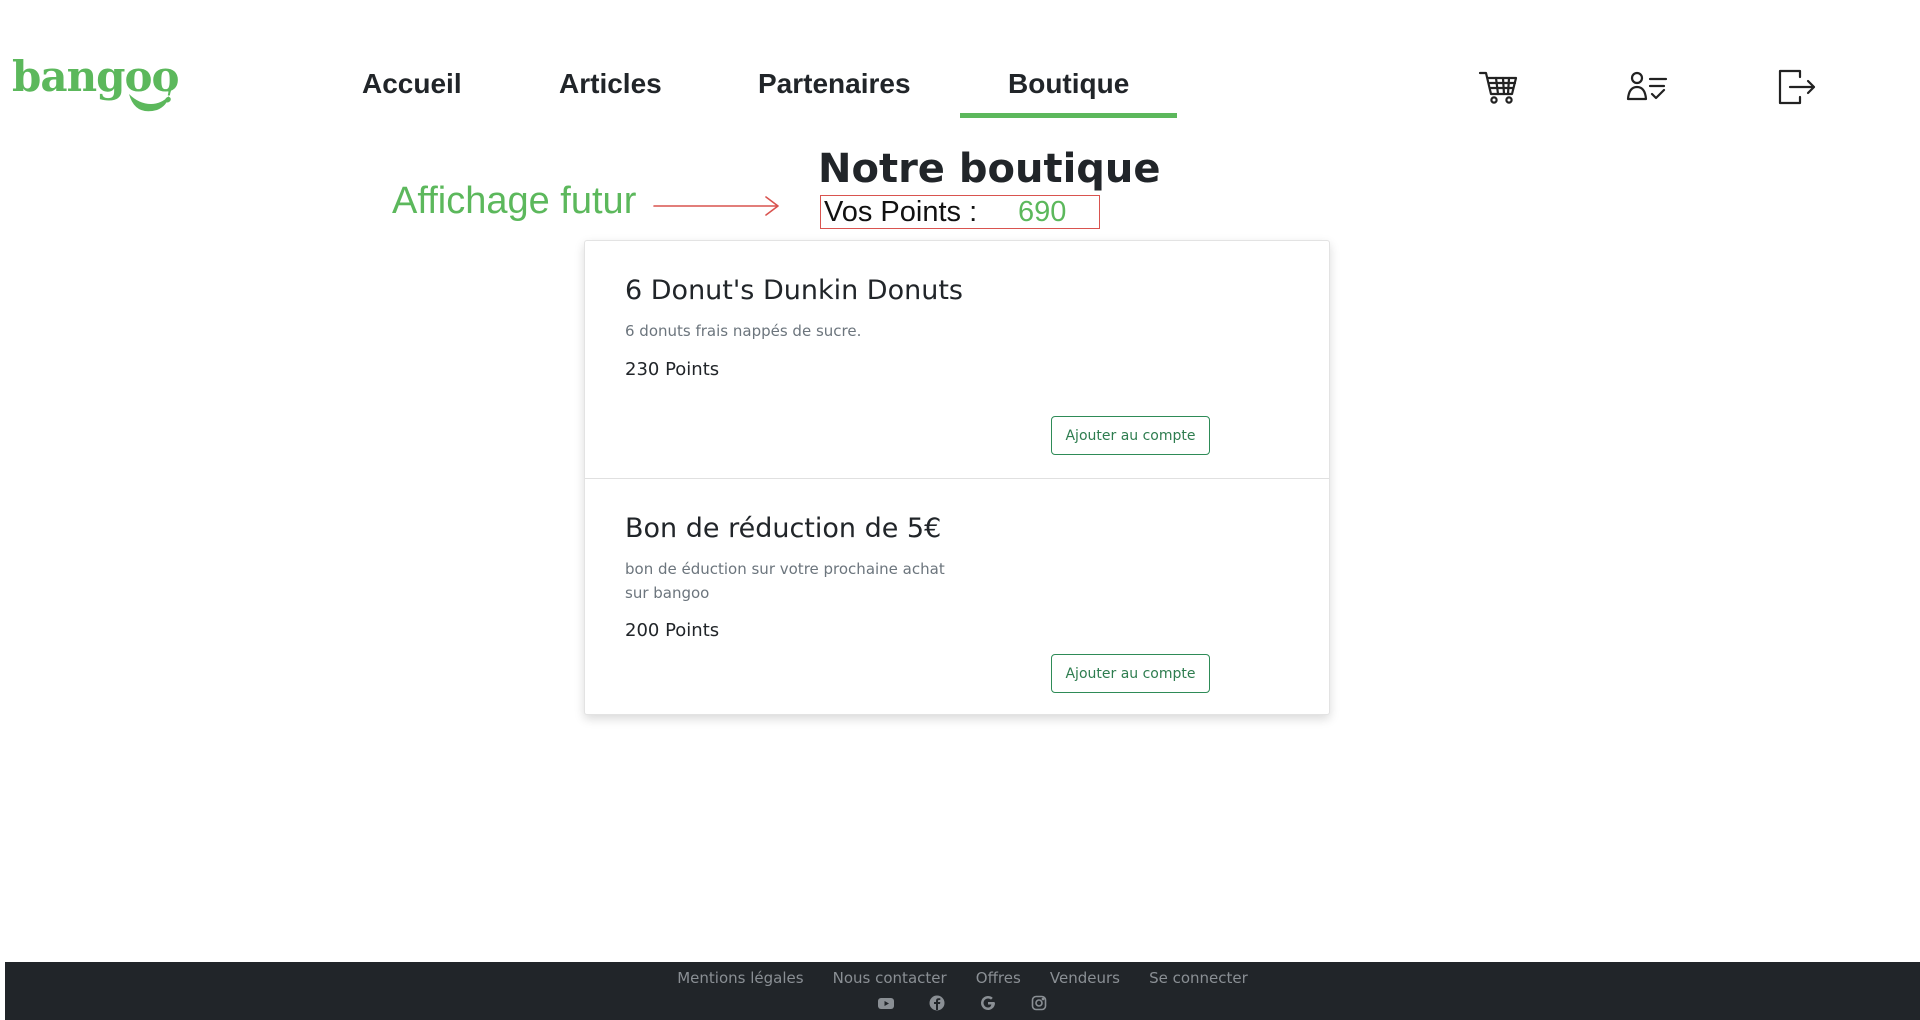  Describe the element at coordinates (412, 84) in the screenshot. I see `nav-item-accueil: Accueil` at that location.